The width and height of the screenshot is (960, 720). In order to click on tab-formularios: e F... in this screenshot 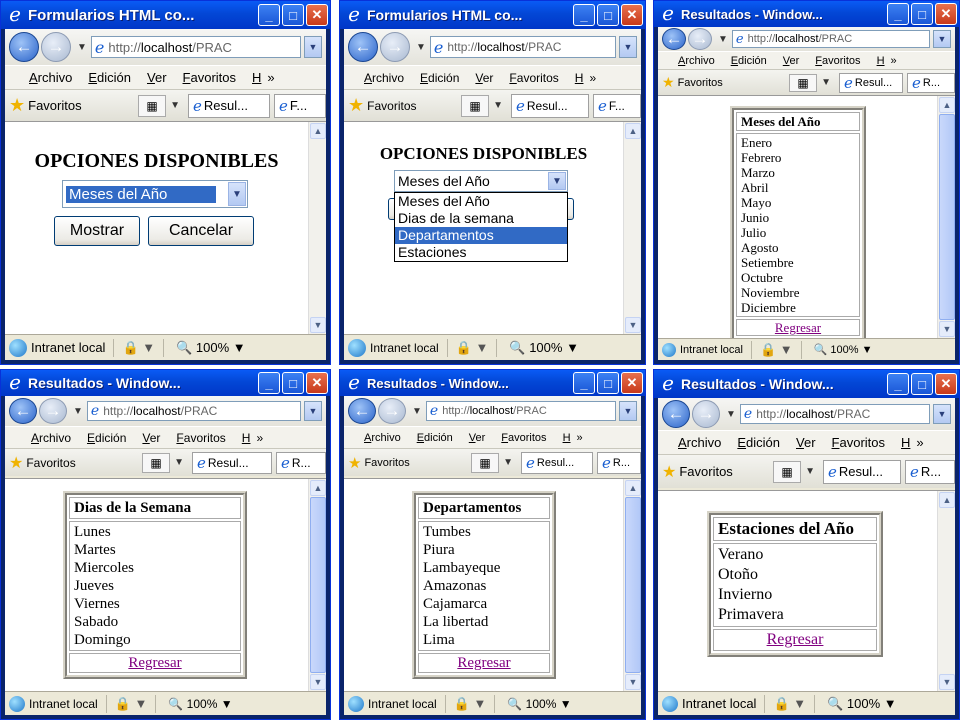, I will do `click(300, 105)`.